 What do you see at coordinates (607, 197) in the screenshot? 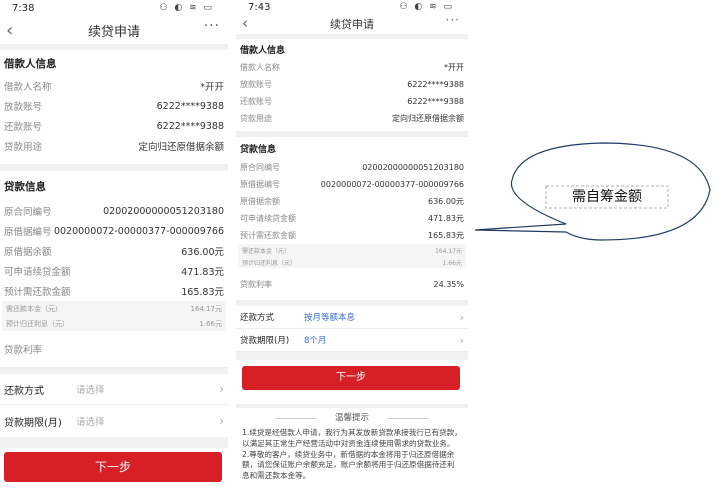
I see `callout-text: 需自筹金额` at bounding box center [607, 197].